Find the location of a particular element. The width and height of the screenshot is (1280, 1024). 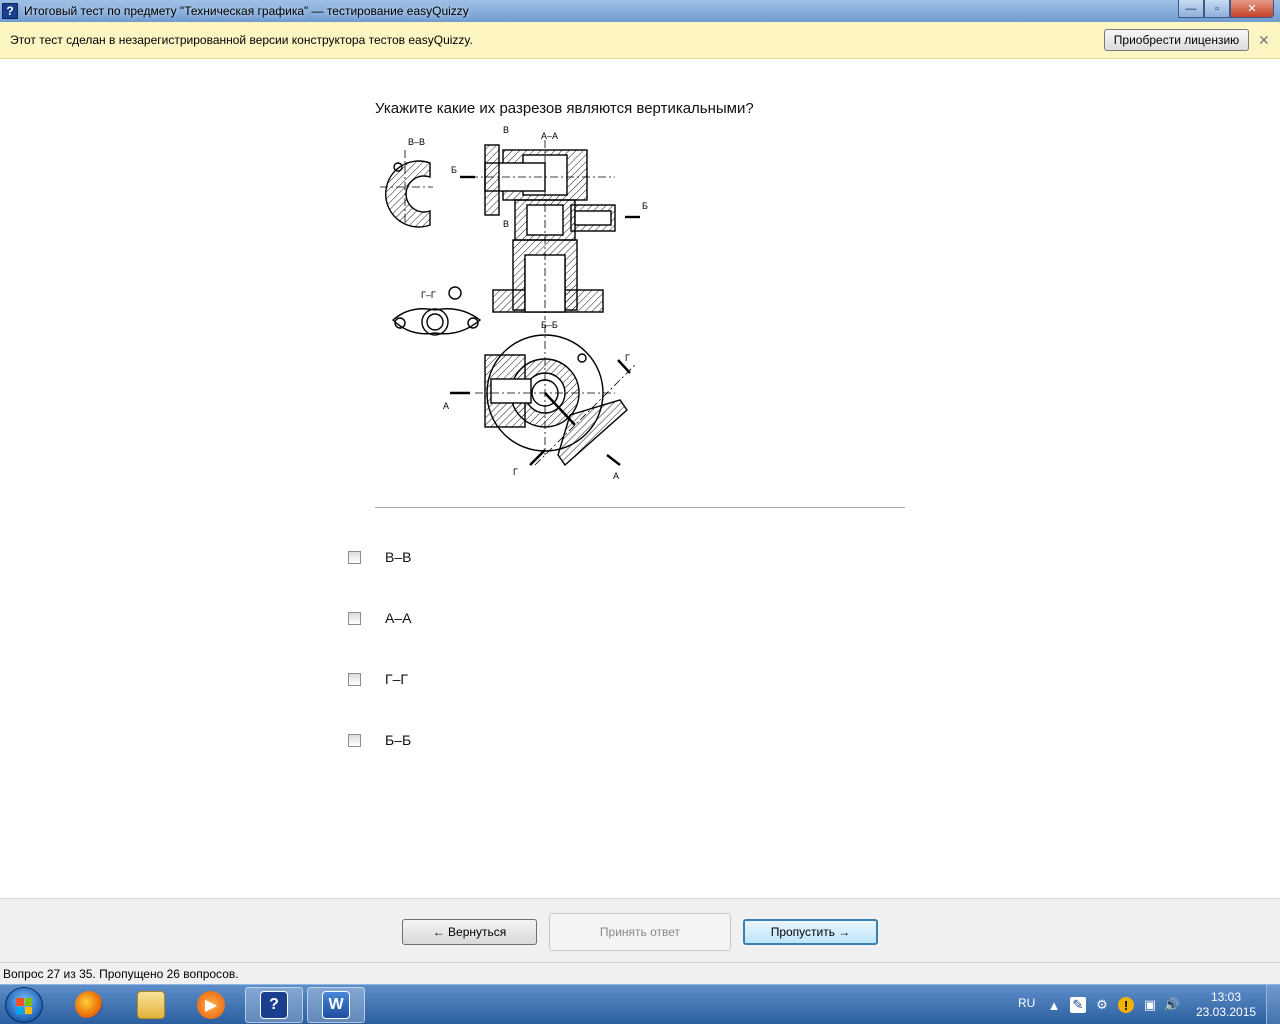

taskbar-firefox is located at coordinates (89, 1005).